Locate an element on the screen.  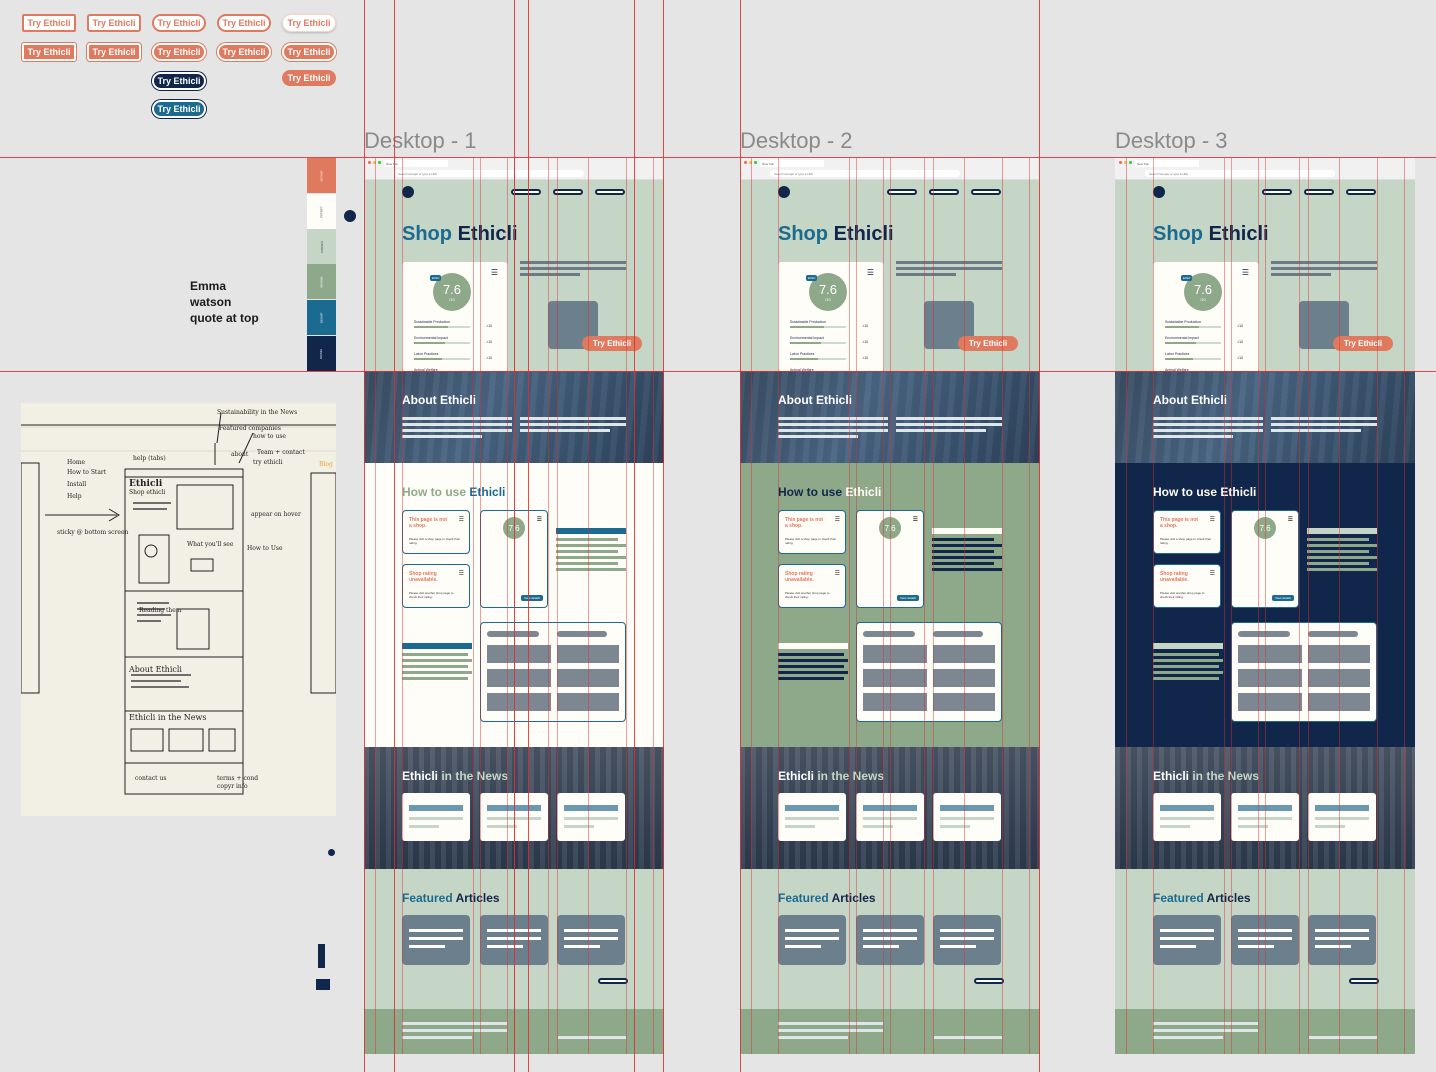
try-button-filled-flat: Try Ethicli is located at coordinates (309, 78).